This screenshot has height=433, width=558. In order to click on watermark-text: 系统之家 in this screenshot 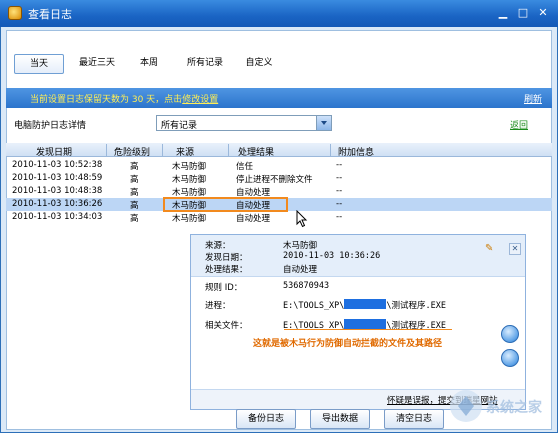, I will do `click(514, 407)`.